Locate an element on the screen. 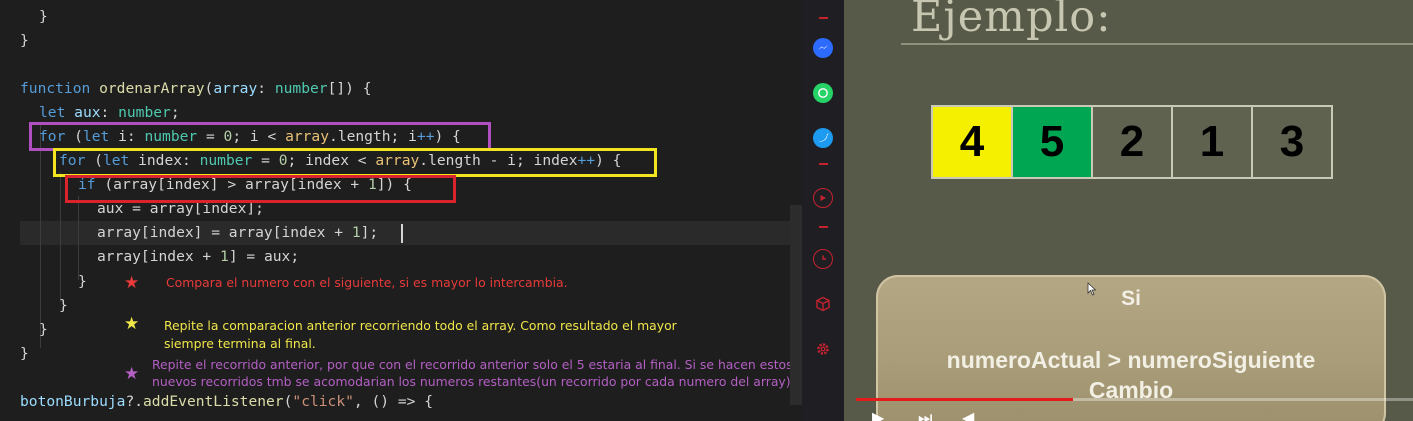  array-cells: 4 5 2 1 3 is located at coordinates (1132, 142).